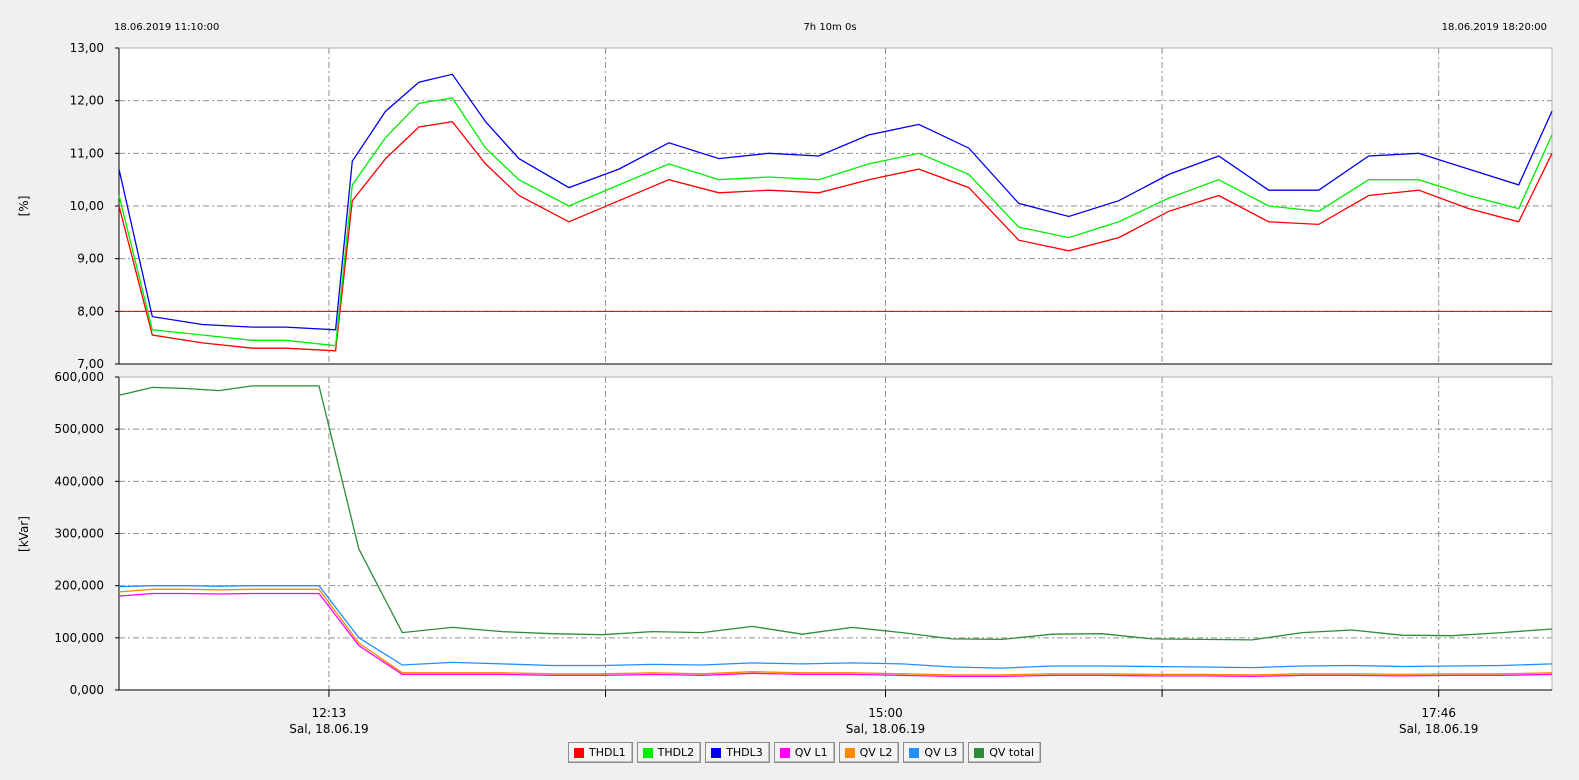 The height and width of the screenshot is (780, 1579). I want to click on x-tick-label-time: 12:13, so click(329, 713).